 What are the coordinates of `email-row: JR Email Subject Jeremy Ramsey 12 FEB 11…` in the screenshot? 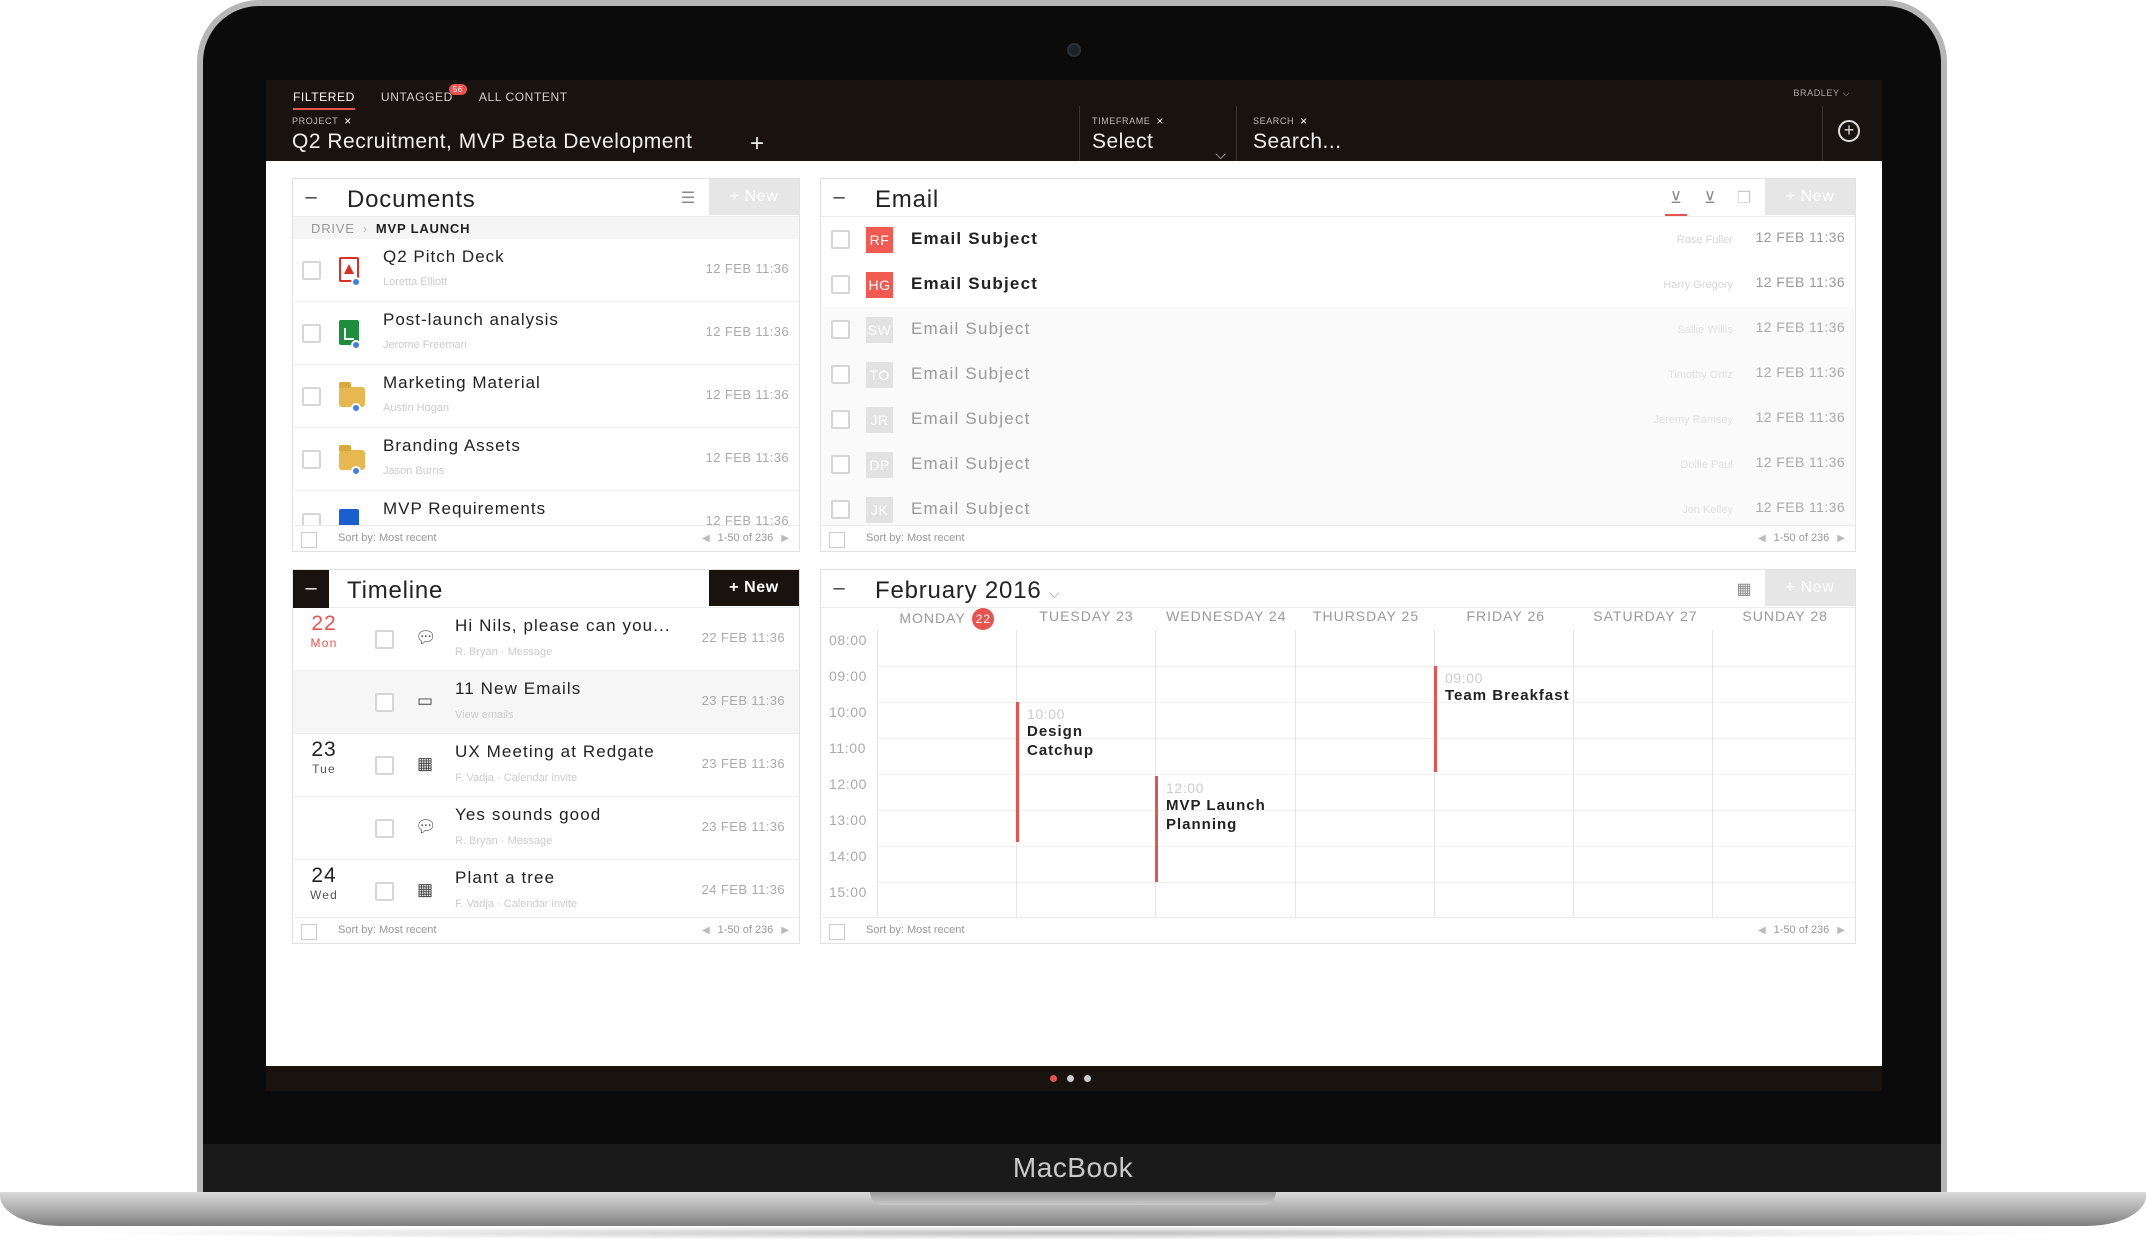 It's located at (1338, 419).